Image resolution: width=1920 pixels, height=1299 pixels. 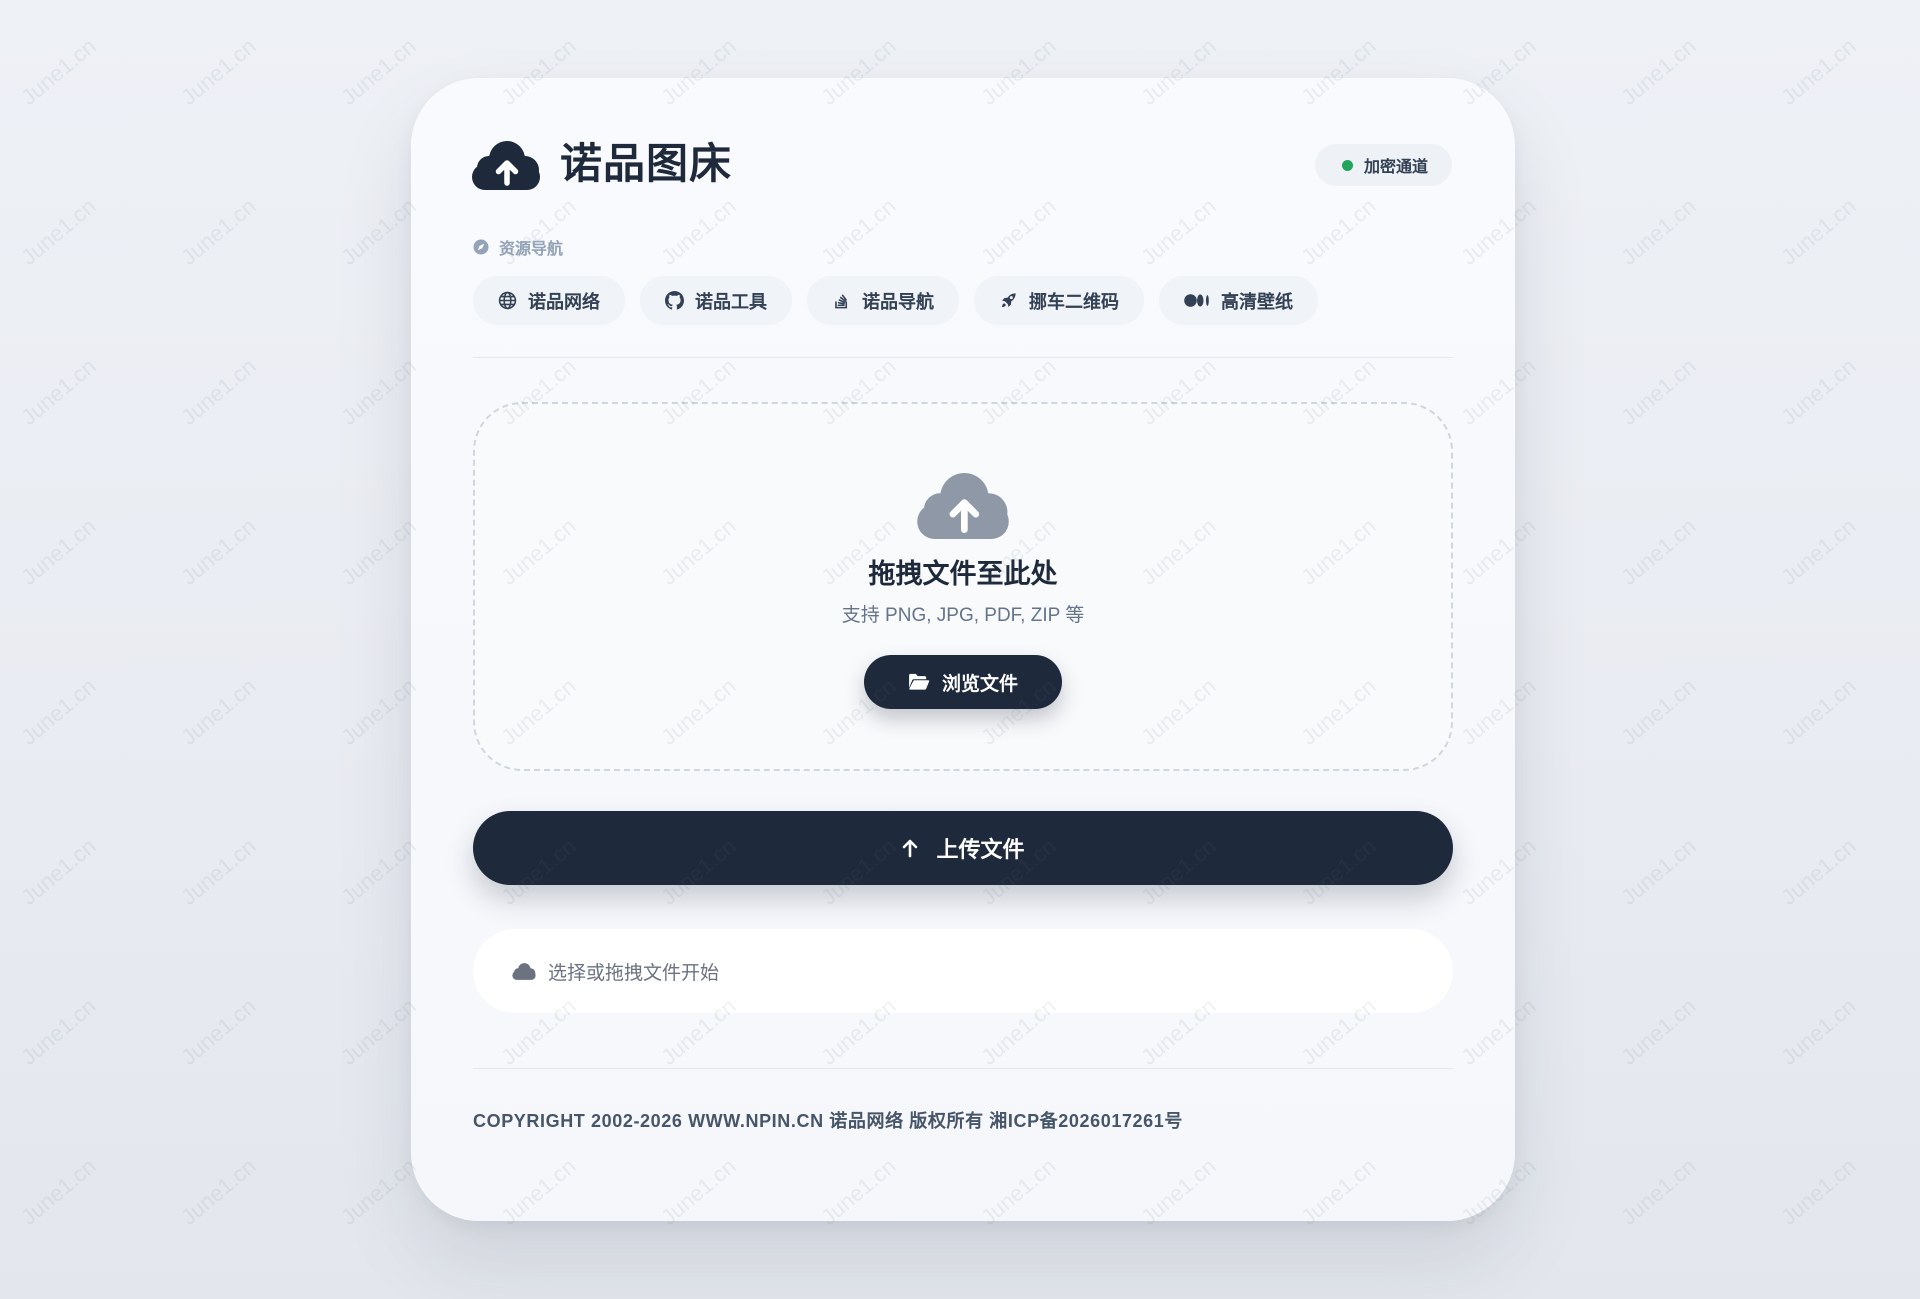 I want to click on nav-item-parking-qrcode: 挪车二维码, so click(x=1059, y=300).